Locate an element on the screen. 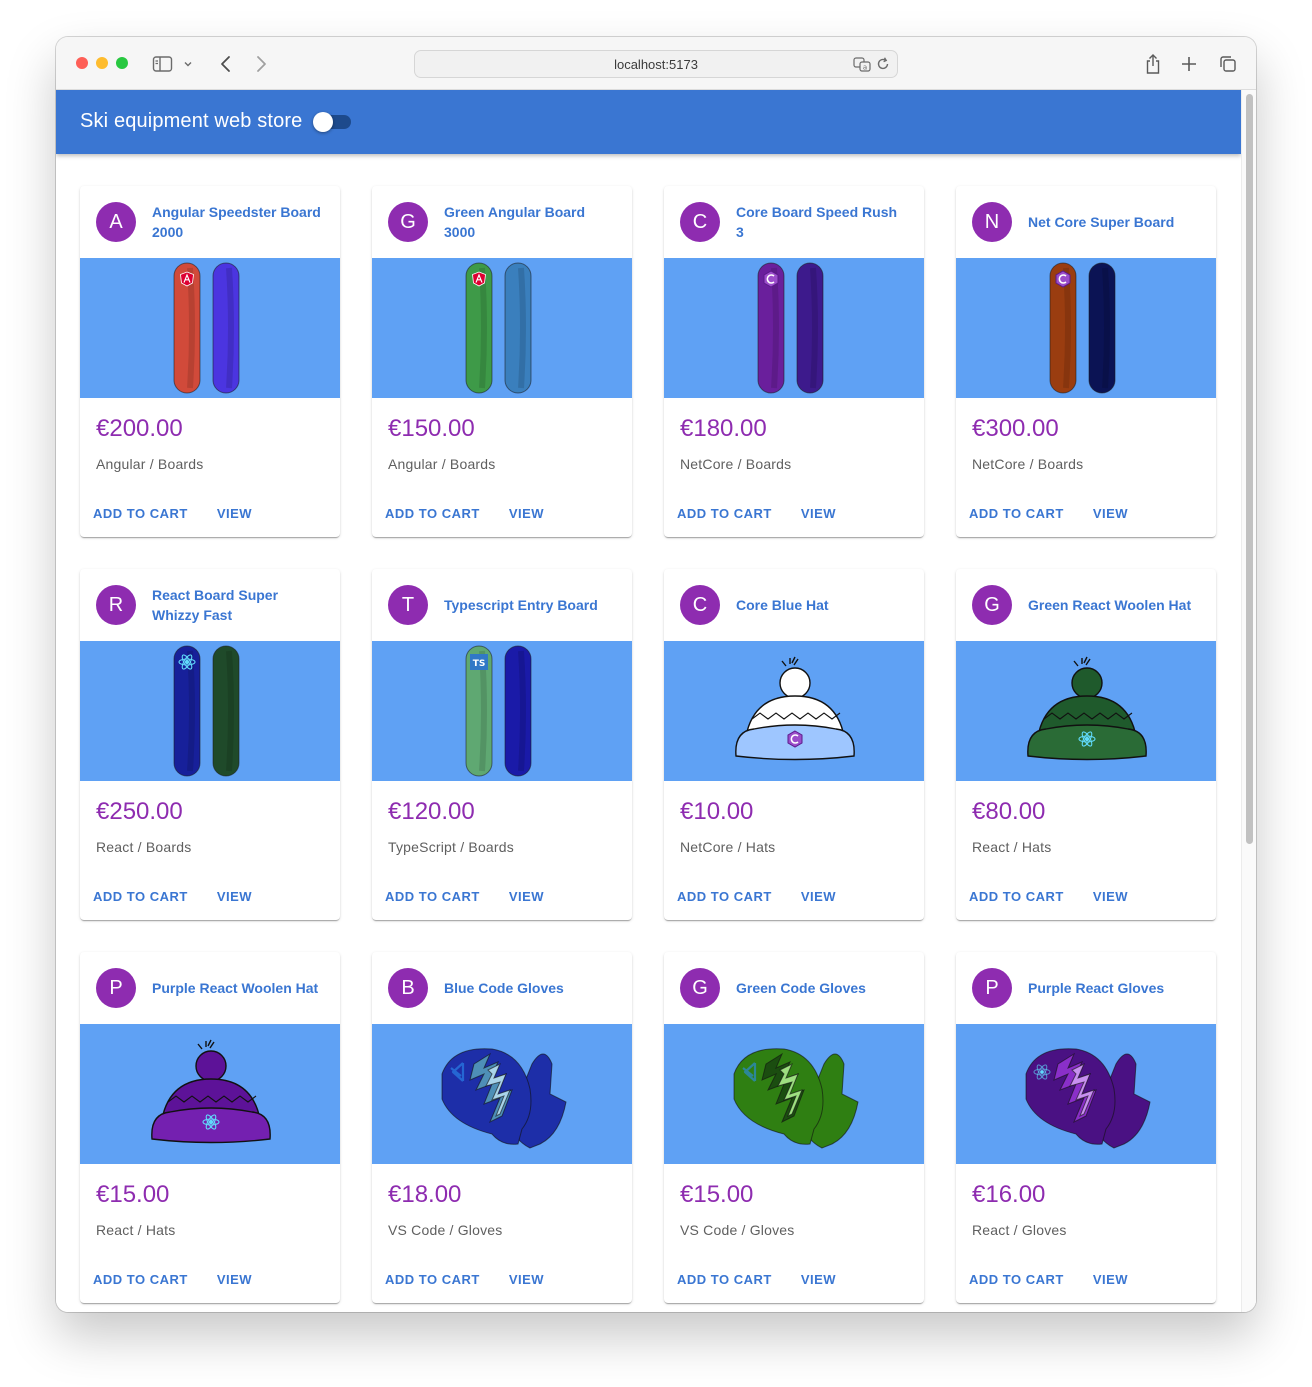  card-header: B Blue Code Gloves is located at coordinates (502, 988).